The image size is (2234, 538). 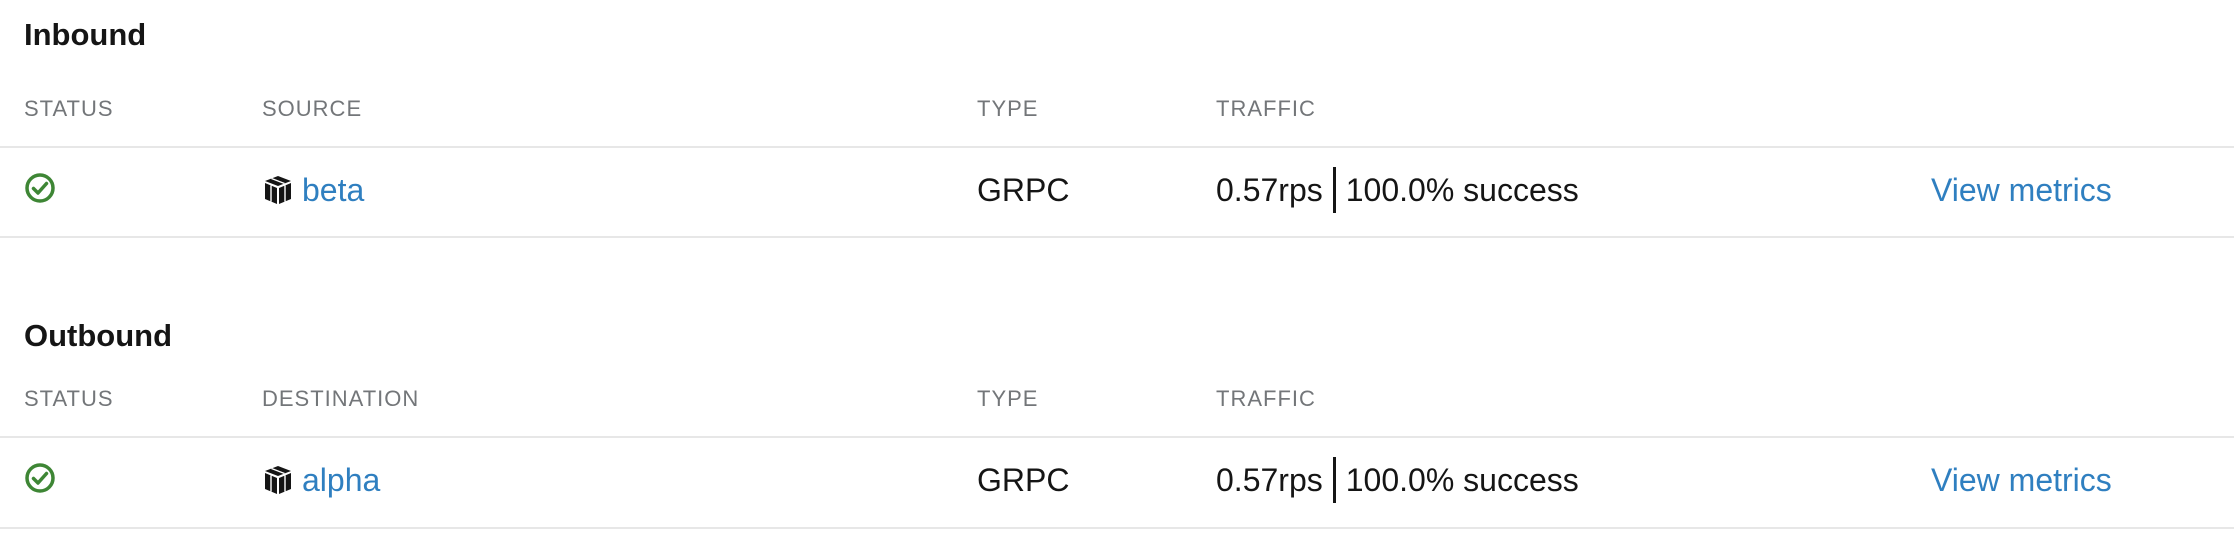 I want to click on source-name: beta, so click(x=333, y=190).